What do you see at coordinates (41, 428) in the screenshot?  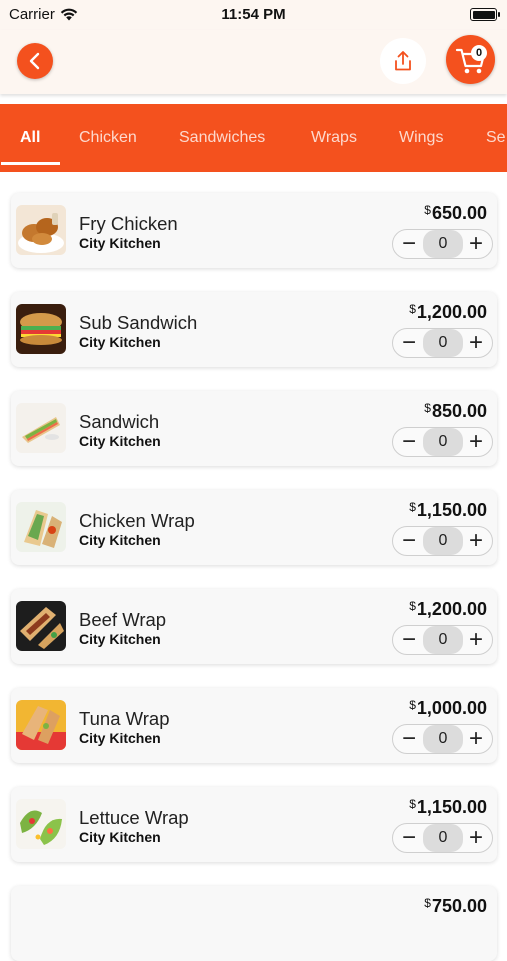 I see `product-image-sandwich` at bounding box center [41, 428].